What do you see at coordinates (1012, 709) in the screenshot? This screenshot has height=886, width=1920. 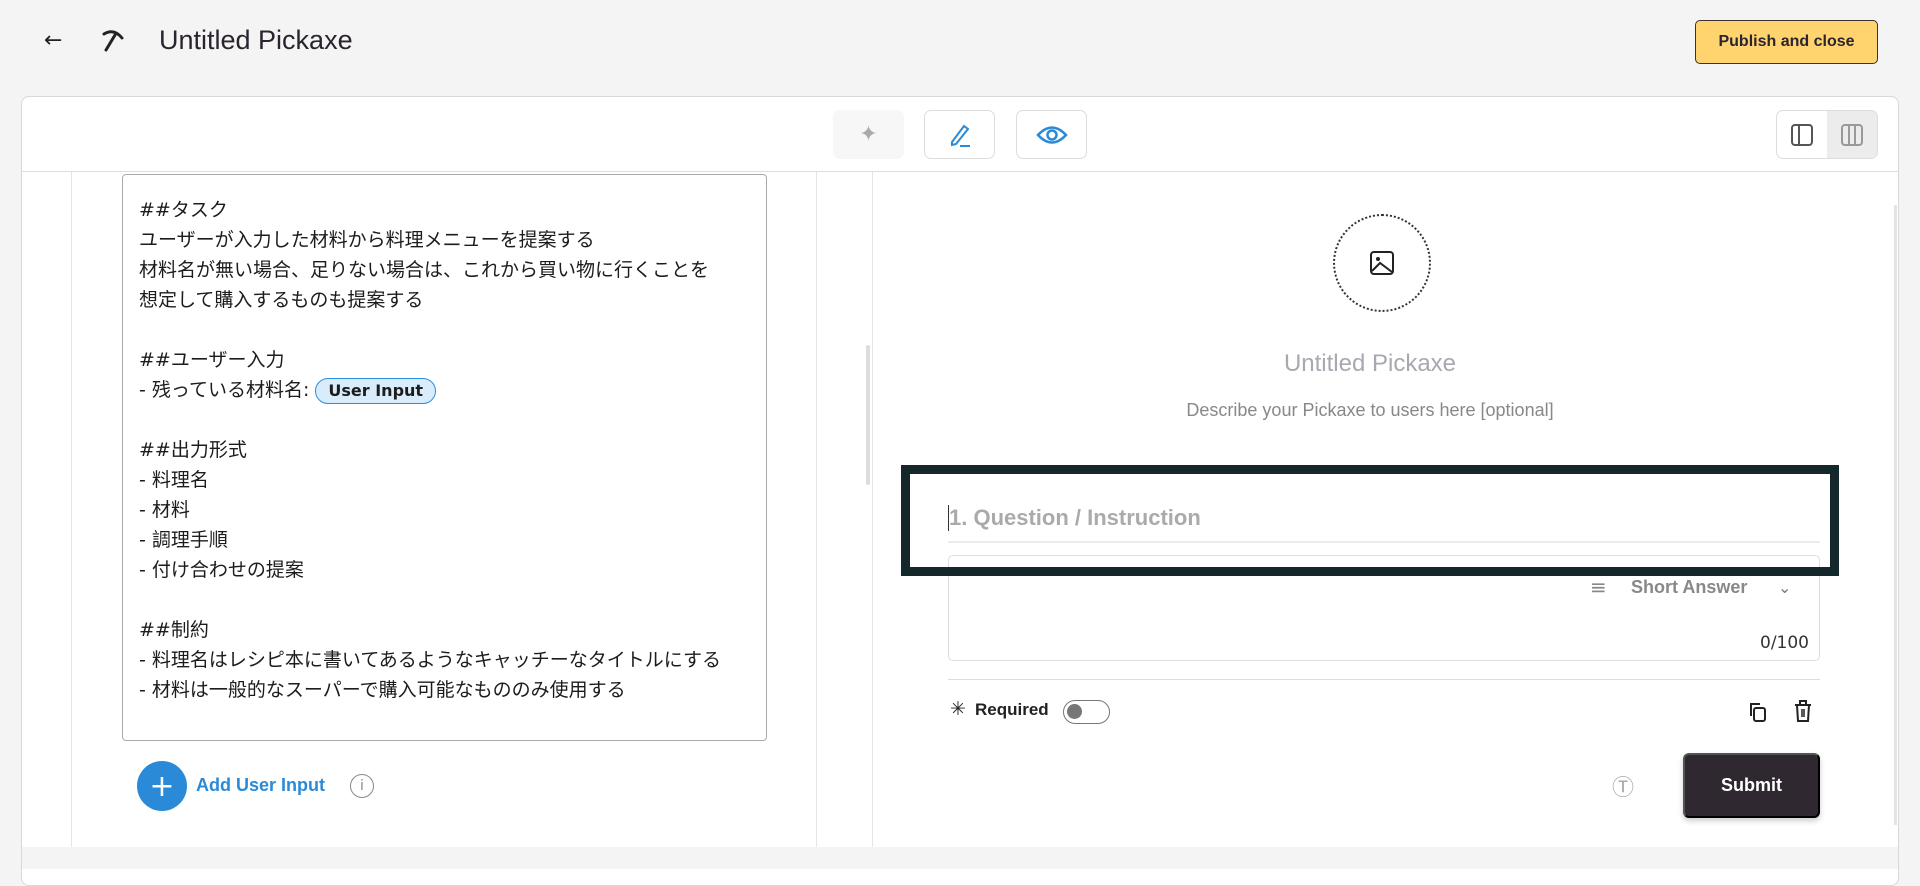 I see `required-label: Required` at bounding box center [1012, 709].